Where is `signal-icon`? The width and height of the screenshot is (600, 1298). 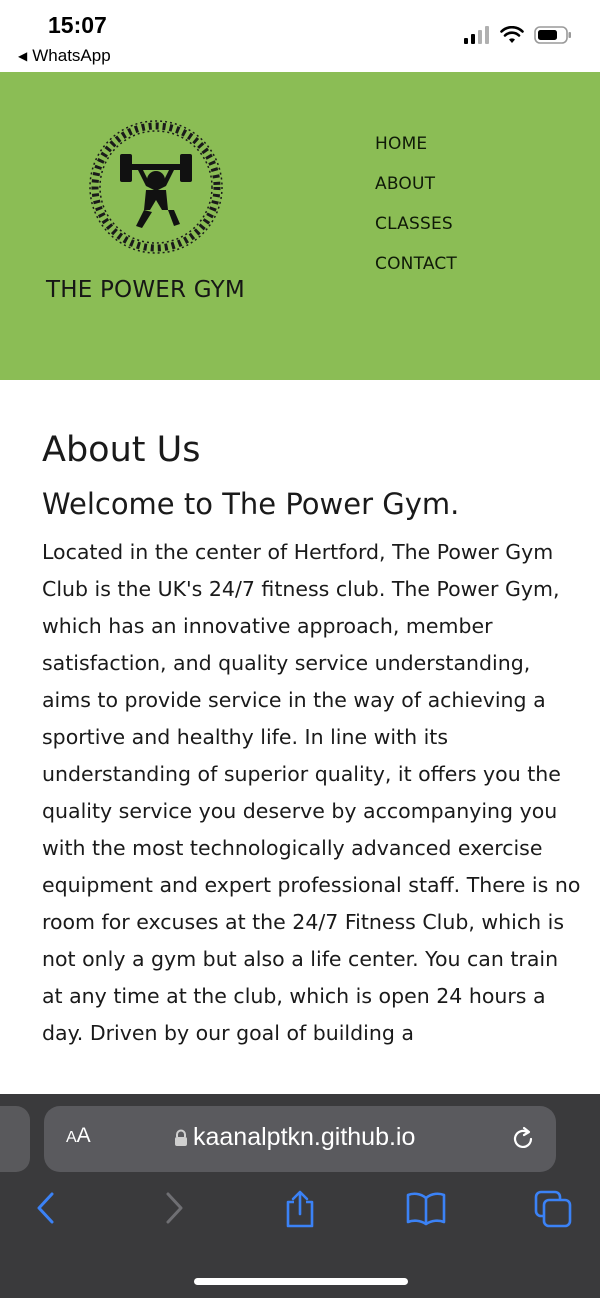 signal-icon is located at coordinates (476, 35).